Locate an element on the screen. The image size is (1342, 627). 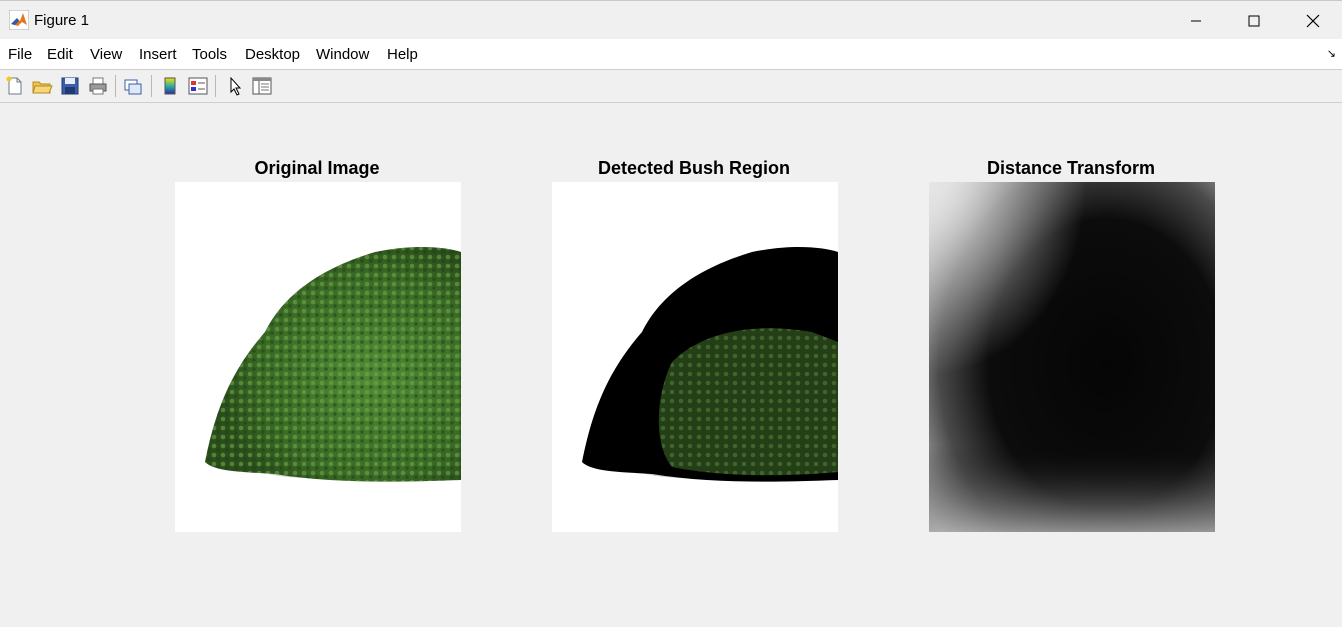
matlab-logo-icon is located at coordinates (19, 20).